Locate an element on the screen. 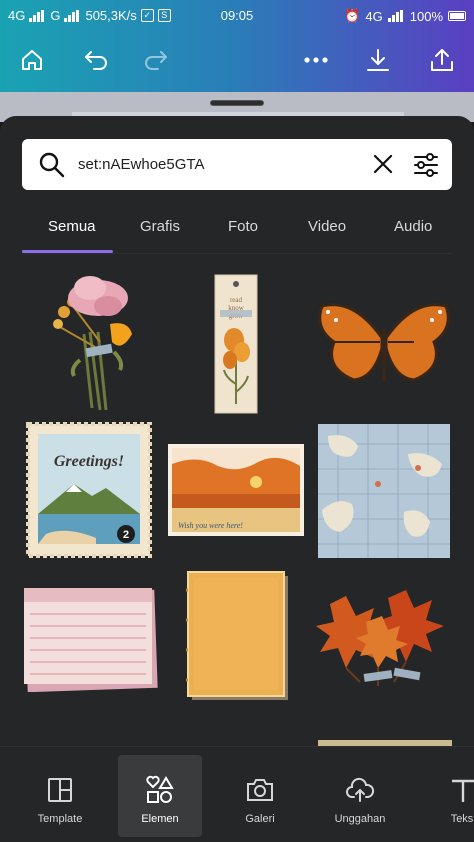 The image size is (474, 842). nav-galeri: Galeri is located at coordinates (260, 796).